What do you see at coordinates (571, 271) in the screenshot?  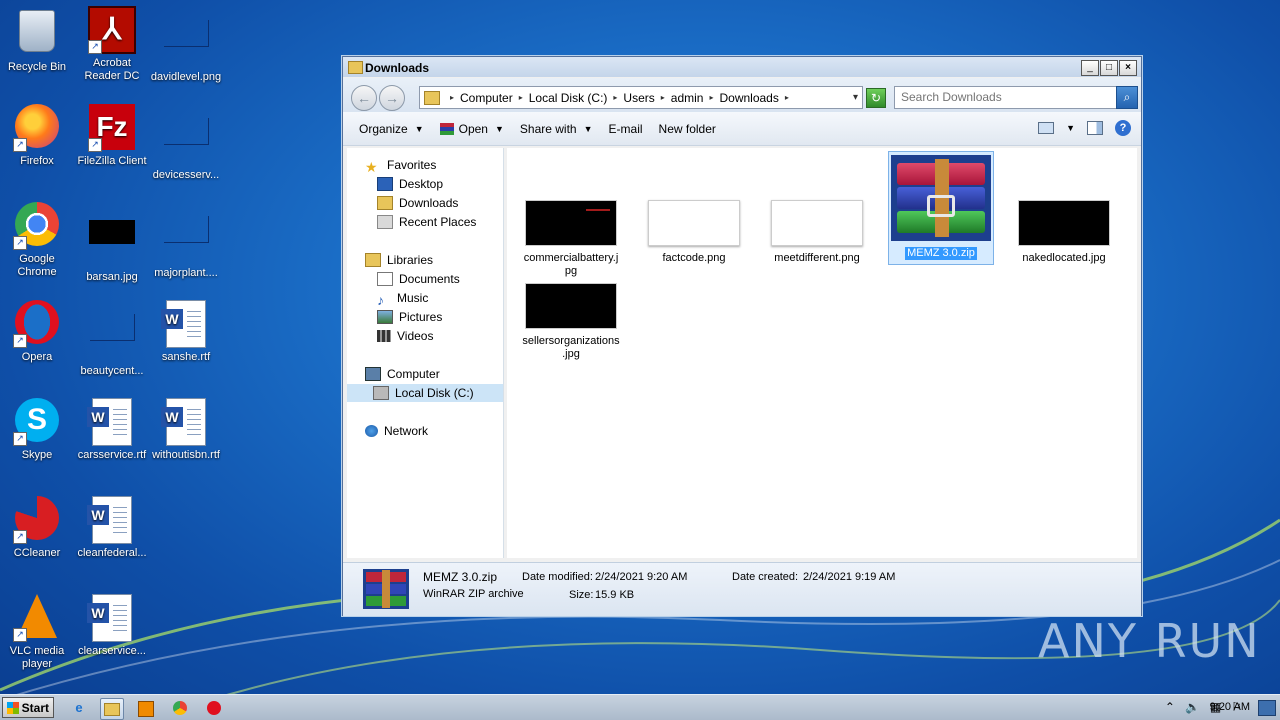 I see `file-name-continued: pg` at bounding box center [571, 271].